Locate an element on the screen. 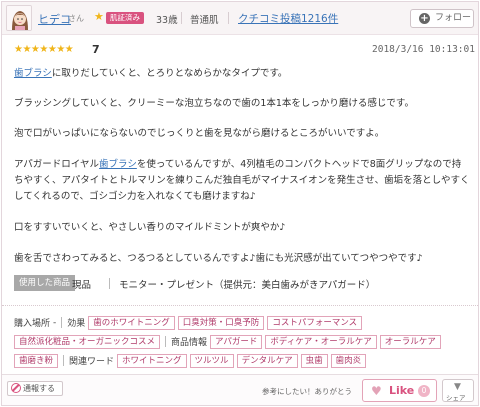 This screenshot has width=480, height=407. tag-link: コストパフォーマンス is located at coordinates (315, 322).